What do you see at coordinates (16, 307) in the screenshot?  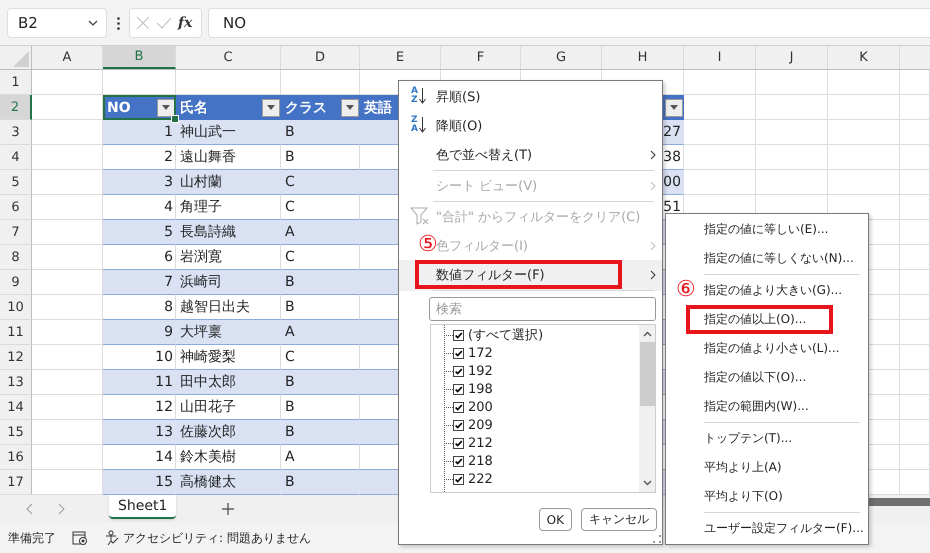 I see `row-header: 10` at bounding box center [16, 307].